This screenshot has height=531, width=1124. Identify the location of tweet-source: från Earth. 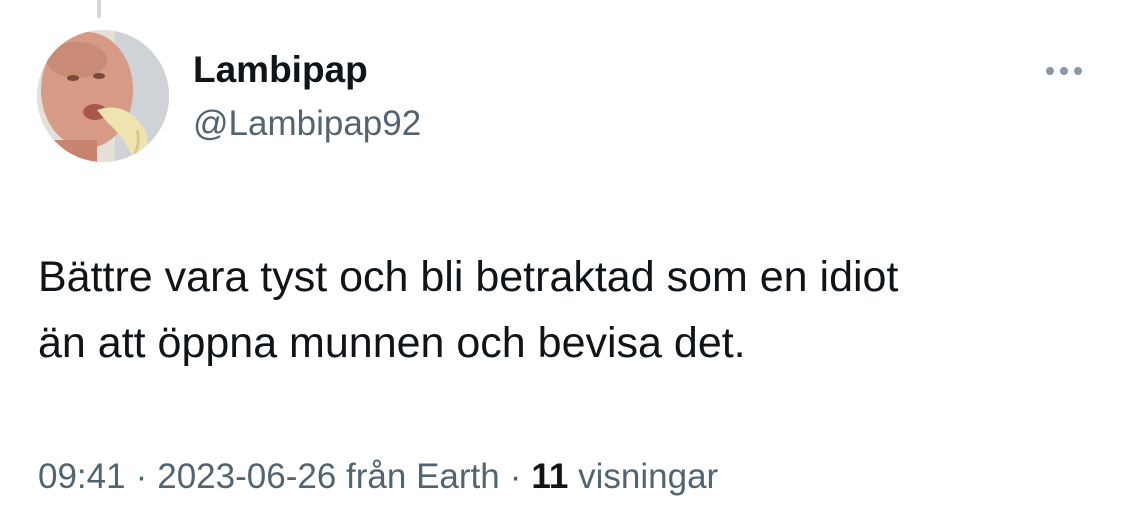
(423, 476).